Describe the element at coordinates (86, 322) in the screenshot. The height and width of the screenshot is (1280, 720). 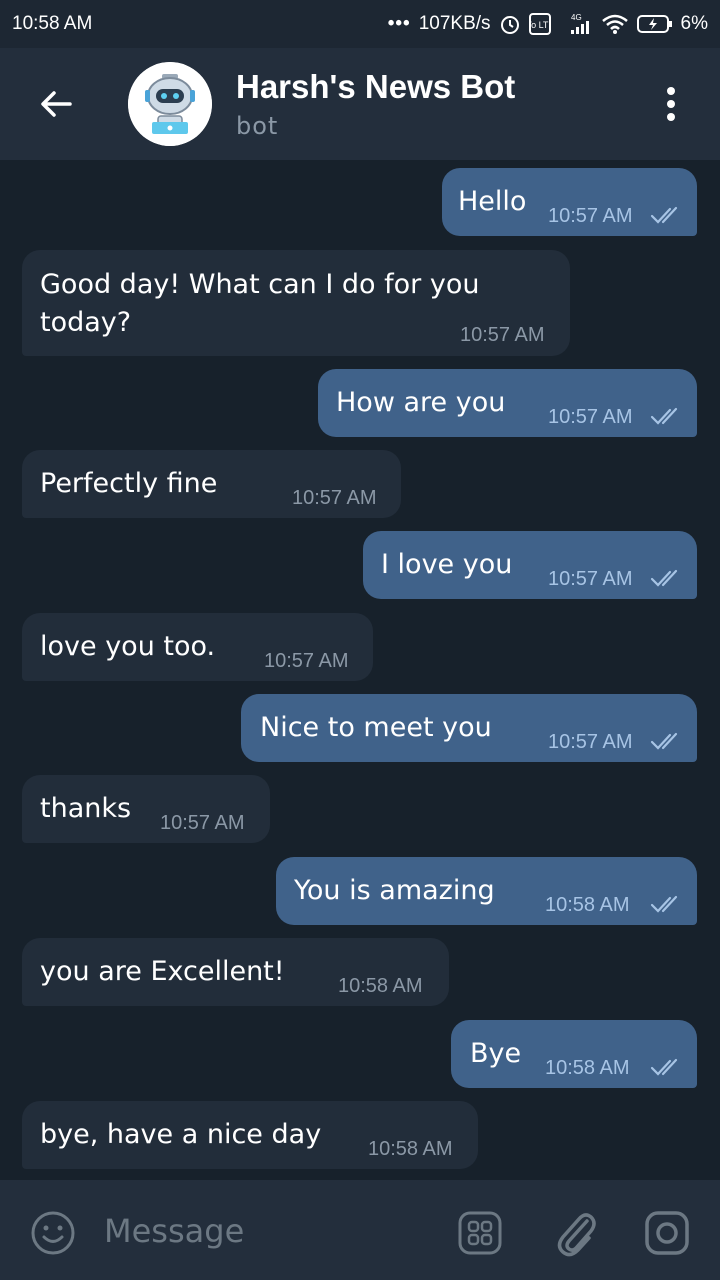
I see `message-text-line2: today?` at that location.